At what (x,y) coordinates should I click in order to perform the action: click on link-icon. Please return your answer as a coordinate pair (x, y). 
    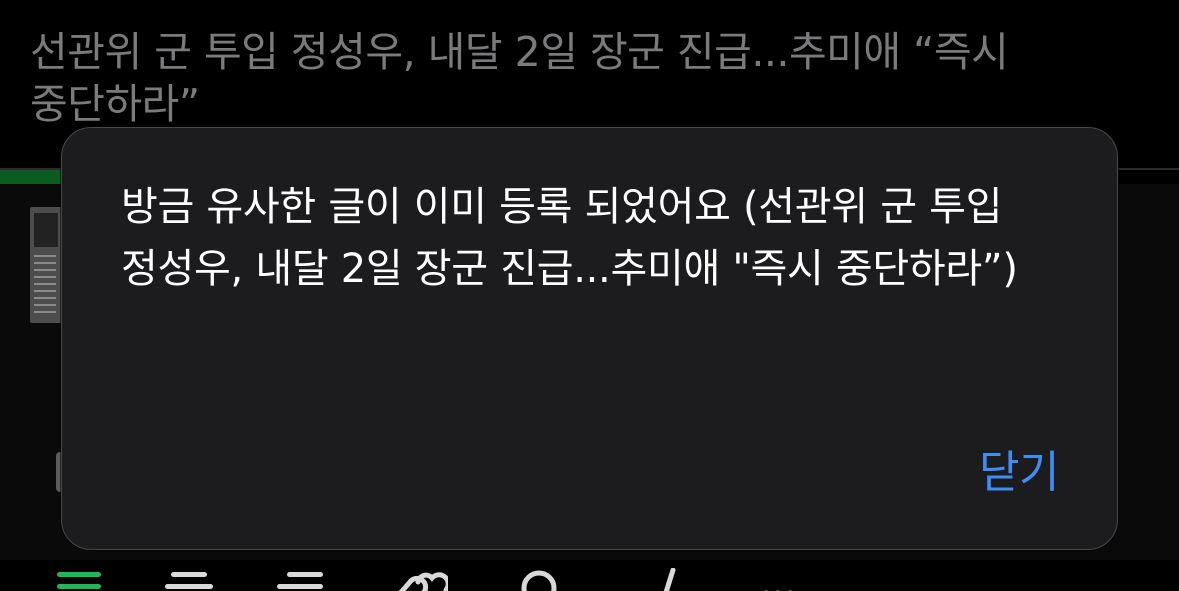
    Looking at the image, I should click on (418, 579).